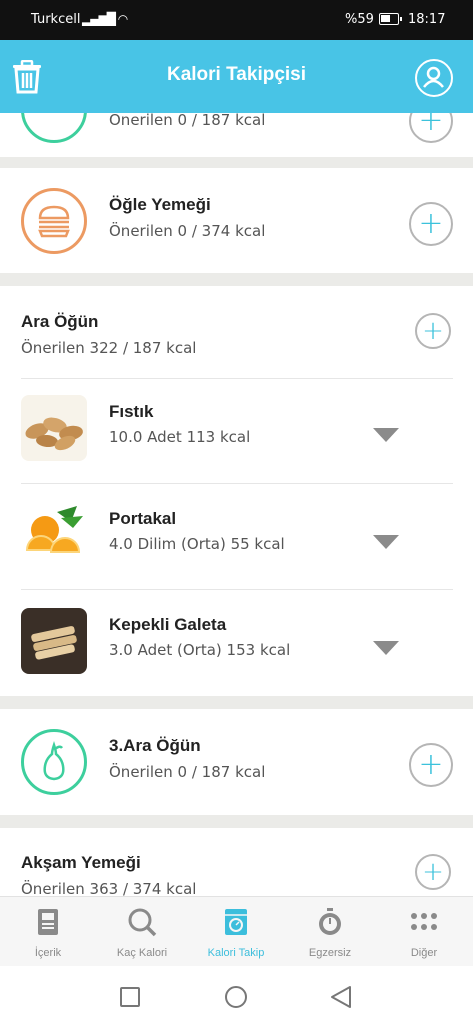  Describe the element at coordinates (236, 135) in the screenshot. I see `meal-card-partial: Önerilen 0 / 187 kcal +` at that location.